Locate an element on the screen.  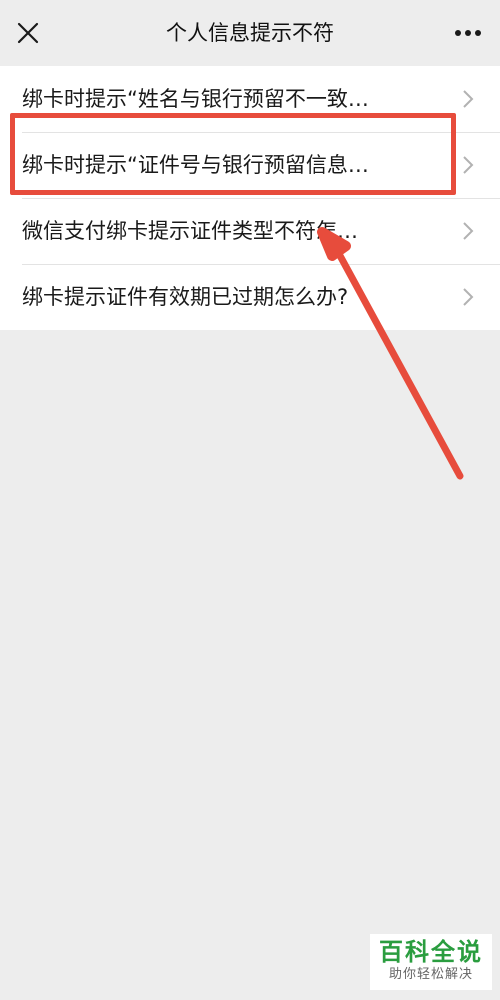
more-button is located at coordinates (468, 33).